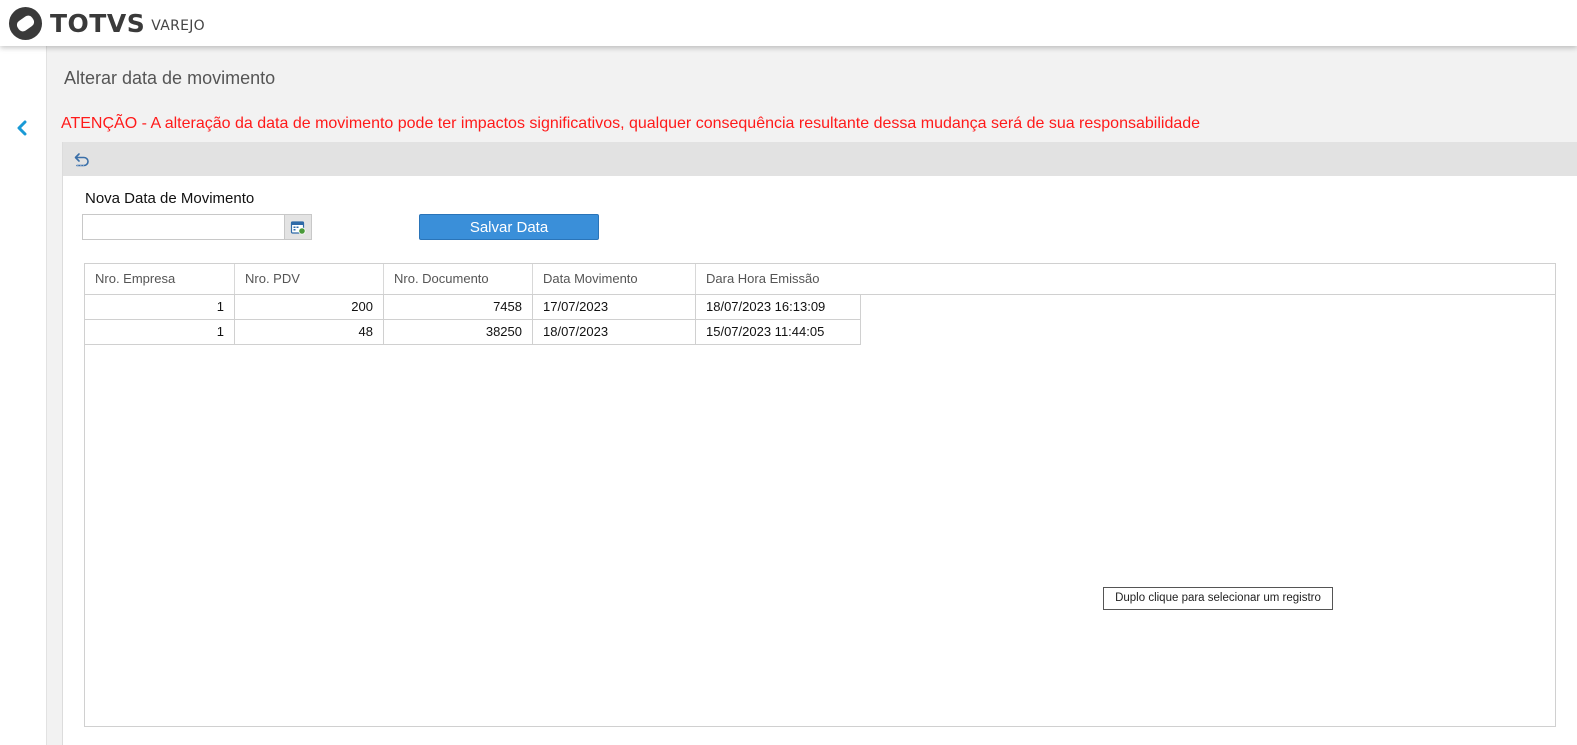 Image resolution: width=1577 pixels, height=745 pixels. Describe the element at coordinates (765, 331) in the screenshot. I see `cell-data-hora-emissao: 15/07/2023 11:44:05` at that location.